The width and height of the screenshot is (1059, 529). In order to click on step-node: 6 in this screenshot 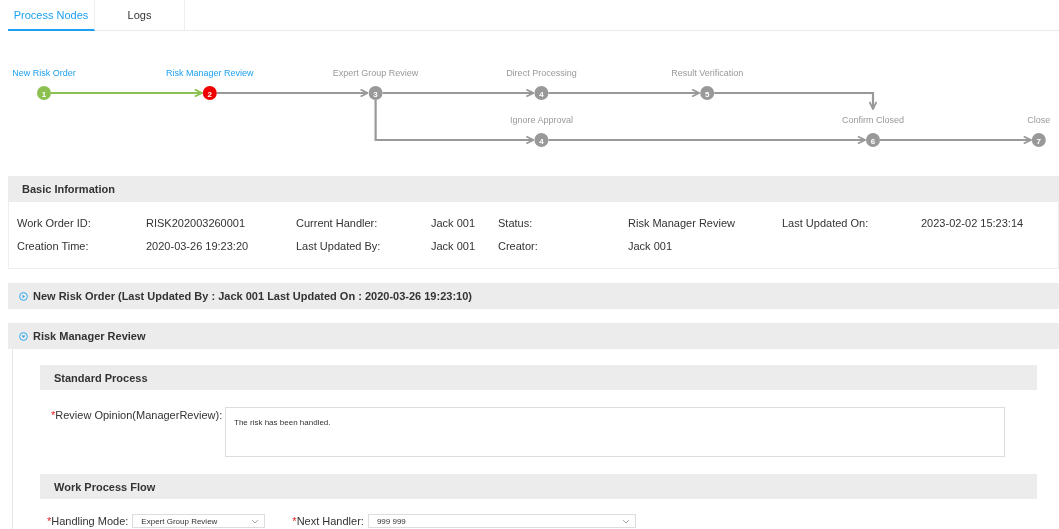, I will do `click(873, 140)`.